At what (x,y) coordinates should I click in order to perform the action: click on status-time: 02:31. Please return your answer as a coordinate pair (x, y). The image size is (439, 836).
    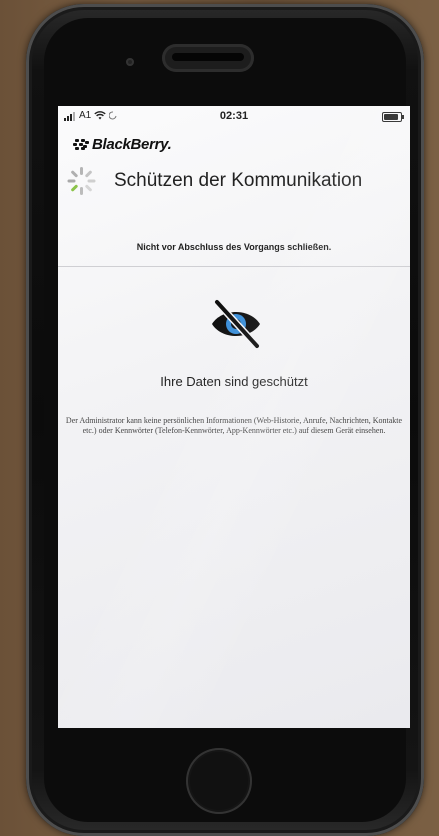
    Looking at the image, I should click on (234, 116).